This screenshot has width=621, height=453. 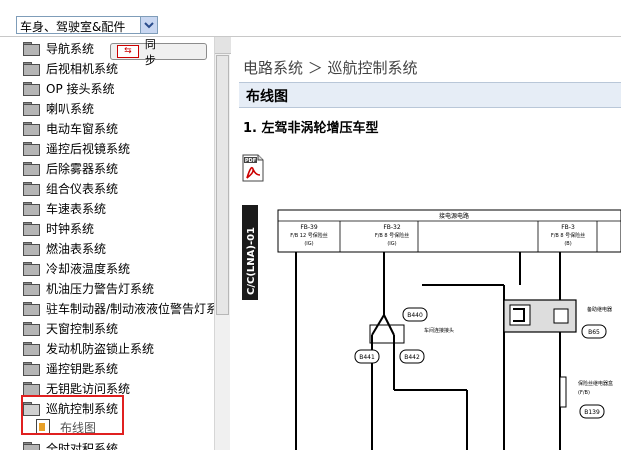 What do you see at coordinates (82, 328) in the screenshot?
I see `tree-item-label: 天窗控制系统` at bounding box center [82, 328].